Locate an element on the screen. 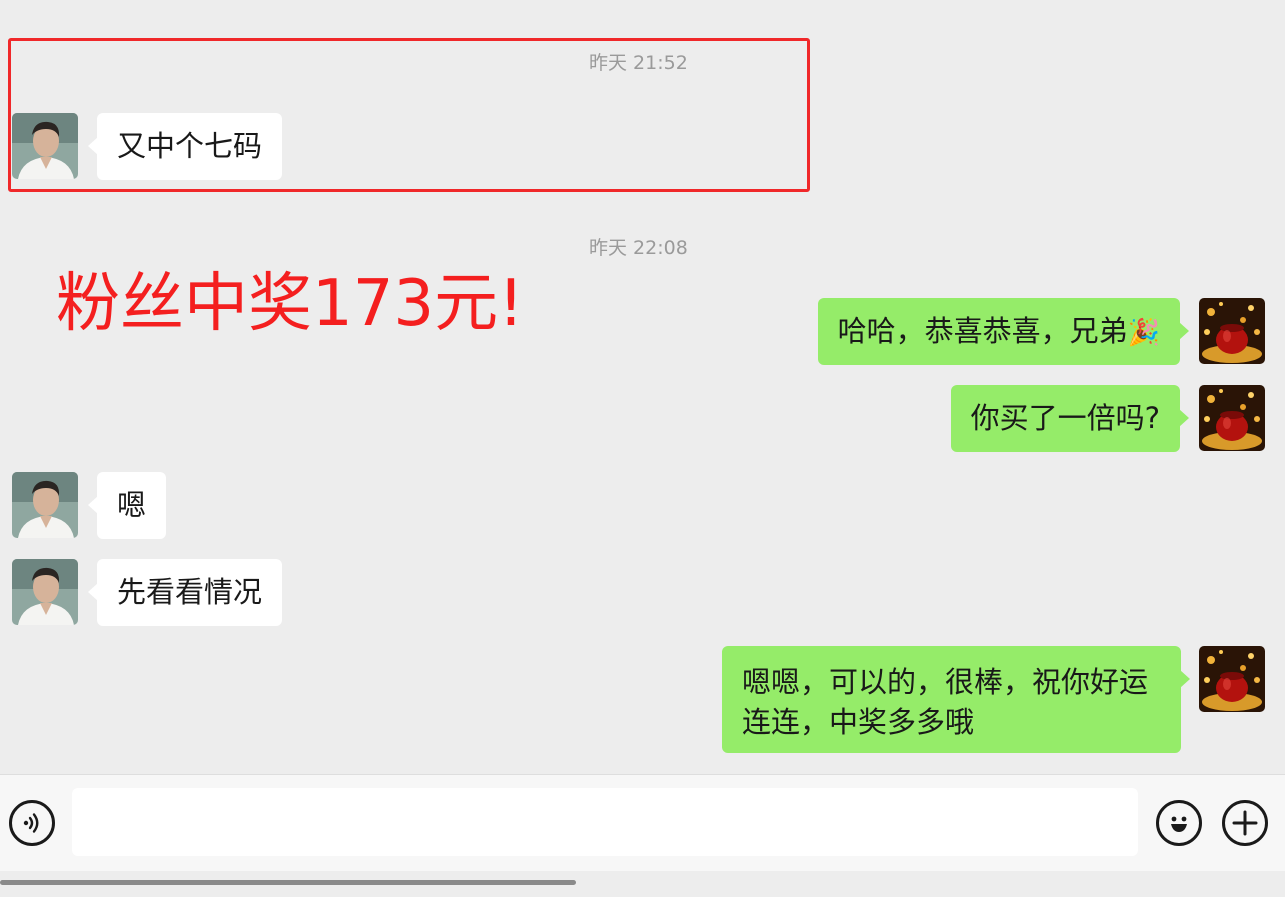 The image size is (1285, 897). outgoing-message: 你买了一倍吗? is located at coordinates (1070, 418).